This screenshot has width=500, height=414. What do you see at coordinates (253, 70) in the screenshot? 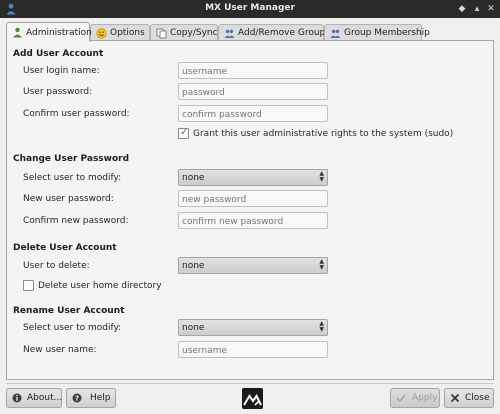
I see `login-name-input` at bounding box center [253, 70].